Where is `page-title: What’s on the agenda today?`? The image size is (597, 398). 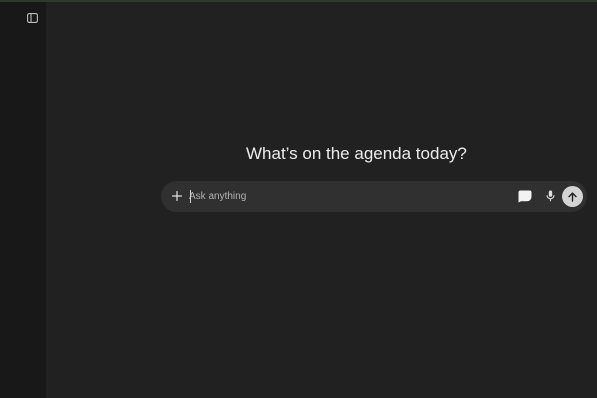
page-title: What’s on the agenda today? is located at coordinates (356, 153).